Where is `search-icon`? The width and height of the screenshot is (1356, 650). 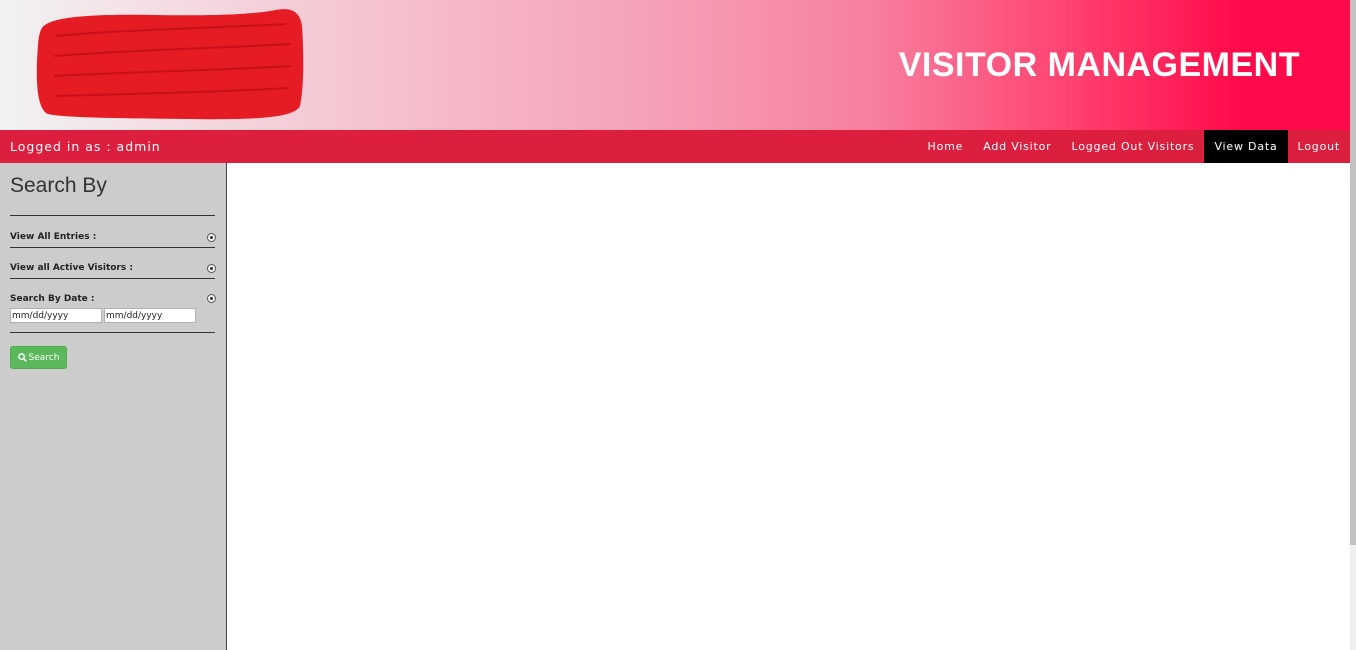 search-icon is located at coordinates (22, 357).